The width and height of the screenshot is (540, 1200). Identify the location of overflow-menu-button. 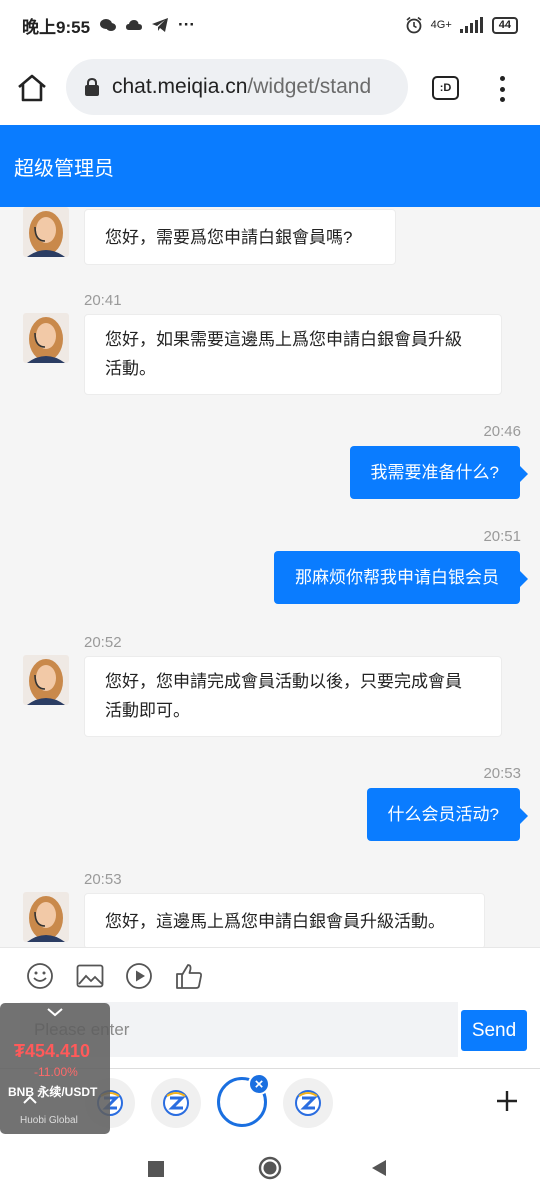
(502, 89).